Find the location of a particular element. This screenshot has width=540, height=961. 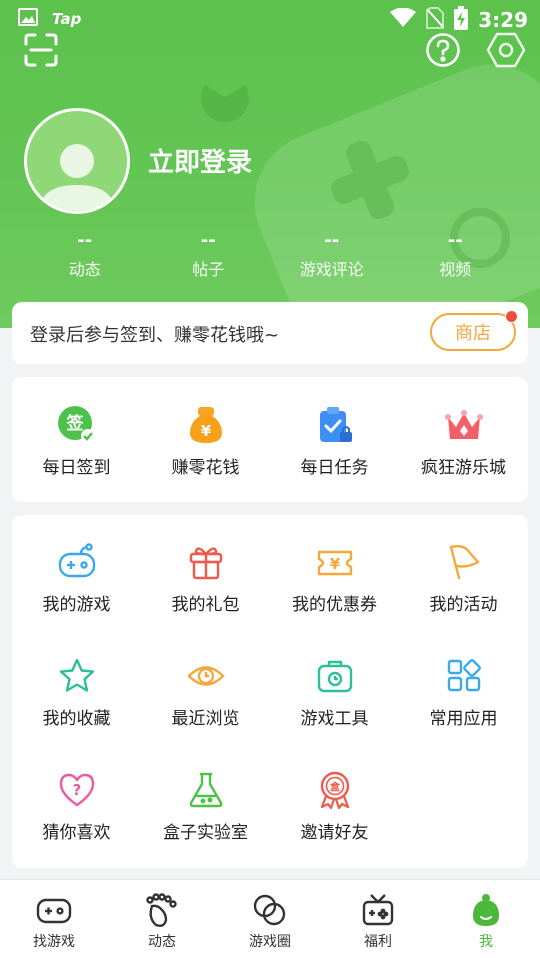

quick-action-earn-money: ¥ 赚零花钱 is located at coordinates (205, 427).